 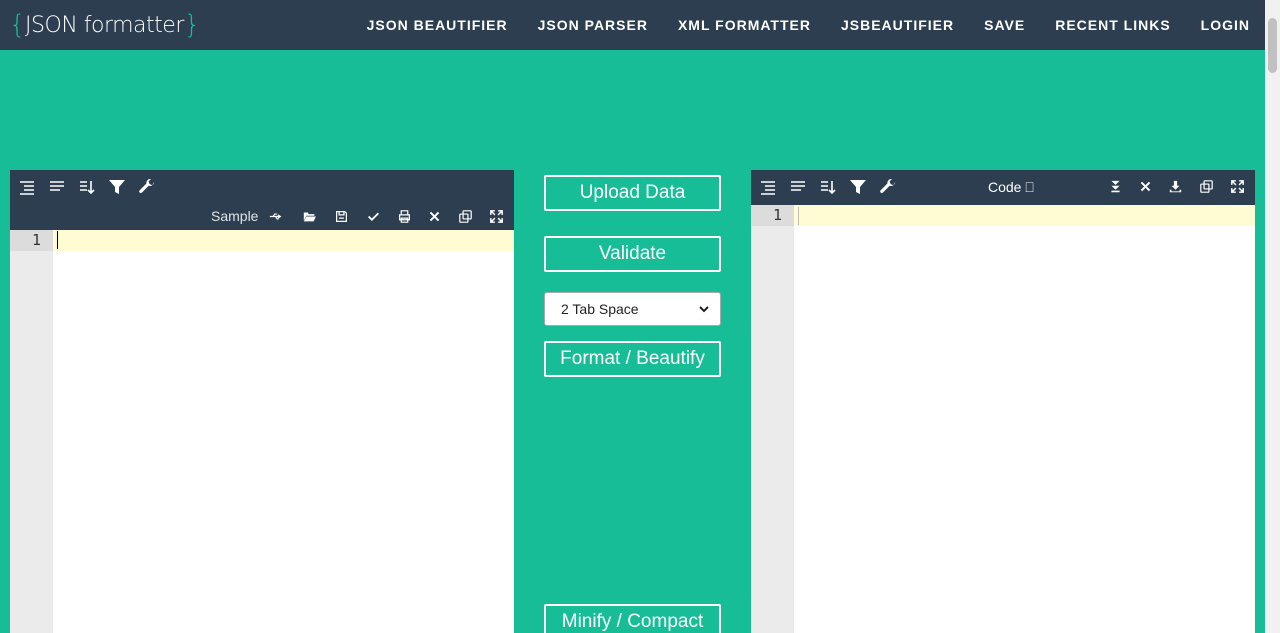 I want to click on collapse-all-icon, so click(x=1115, y=186).